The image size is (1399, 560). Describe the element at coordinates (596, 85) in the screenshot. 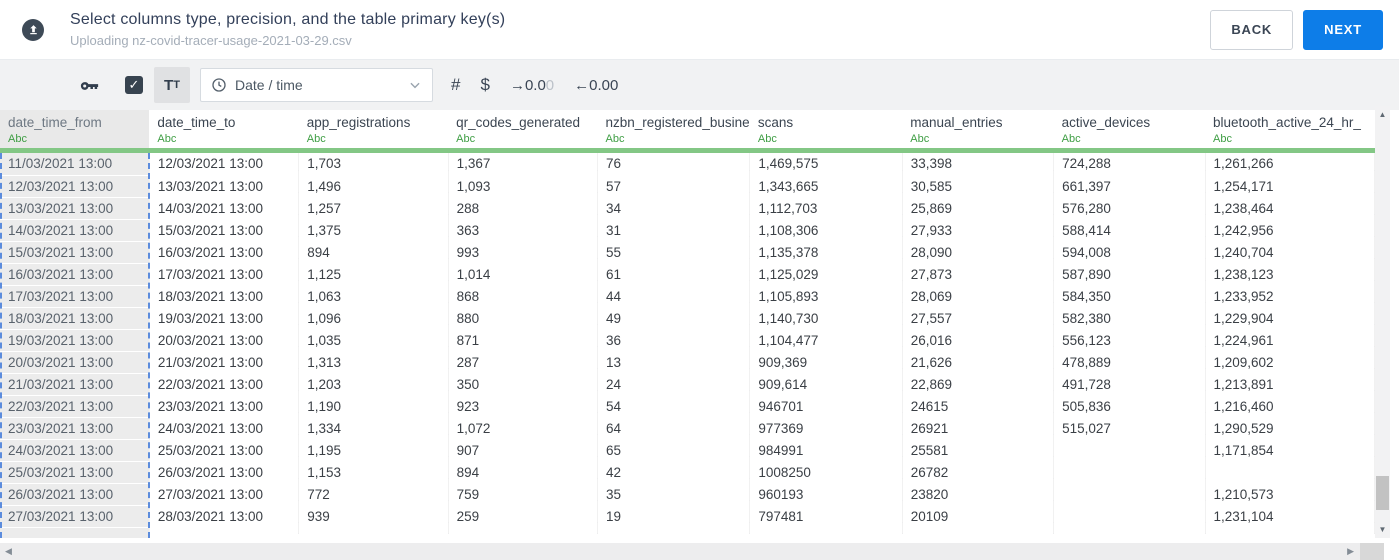

I see `increase-decimal-button: ←0.00` at that location.